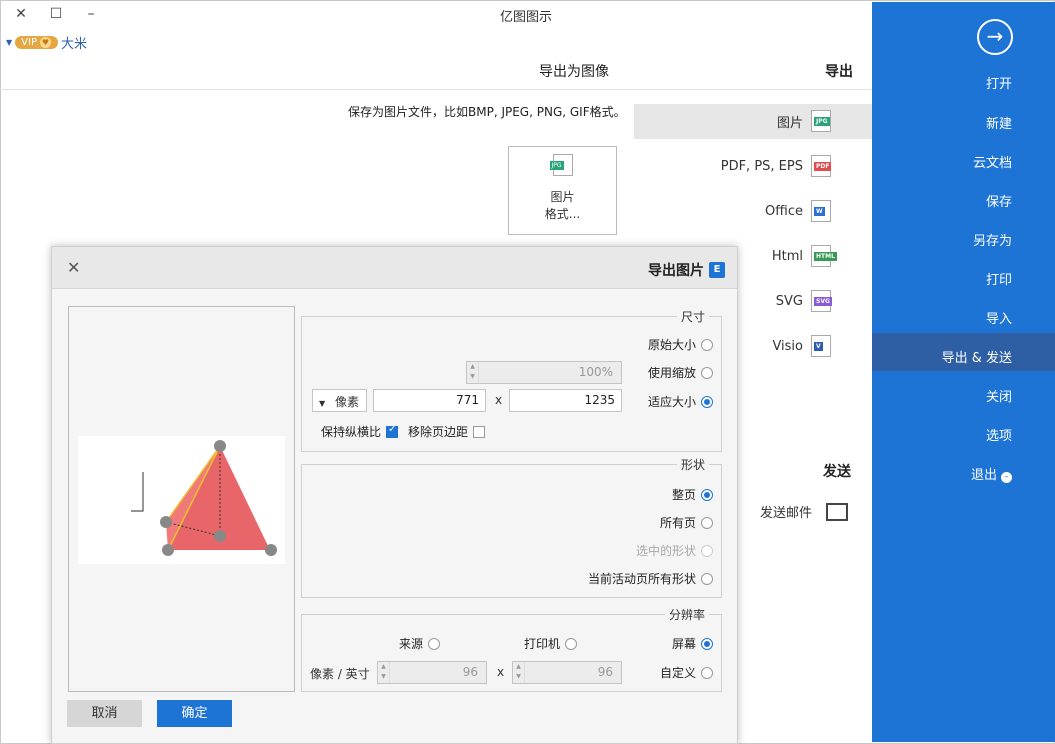  I want to click on user-account: ▼ VIP ♥ 大米, so click(46, 42).